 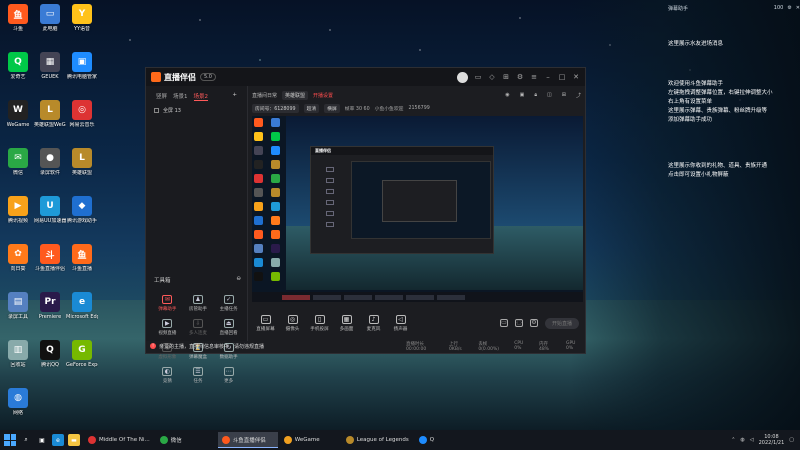 What do you see at coordinates (377, 440) in the screenshot?
I see `taskbar-app: League of Legends` at bounding box center [377, 440].